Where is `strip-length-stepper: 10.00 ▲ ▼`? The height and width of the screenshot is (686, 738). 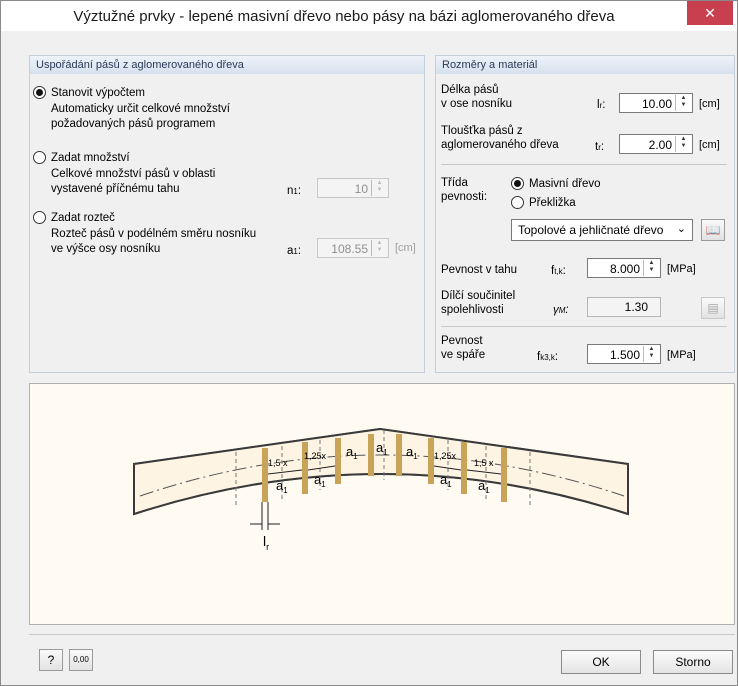 strip-length-stepper: 10.00 ▲ ▼ is located at coordinates (656, 103).